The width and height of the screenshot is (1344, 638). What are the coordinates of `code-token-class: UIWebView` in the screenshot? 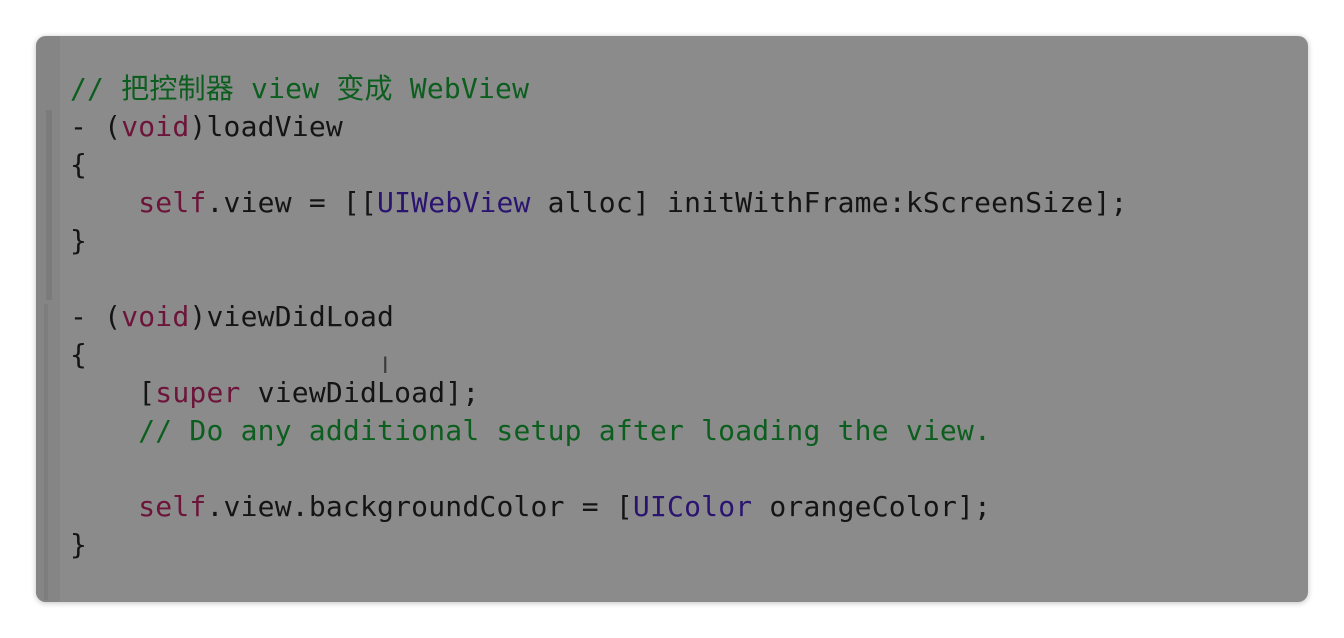 It's located at (454, 202).